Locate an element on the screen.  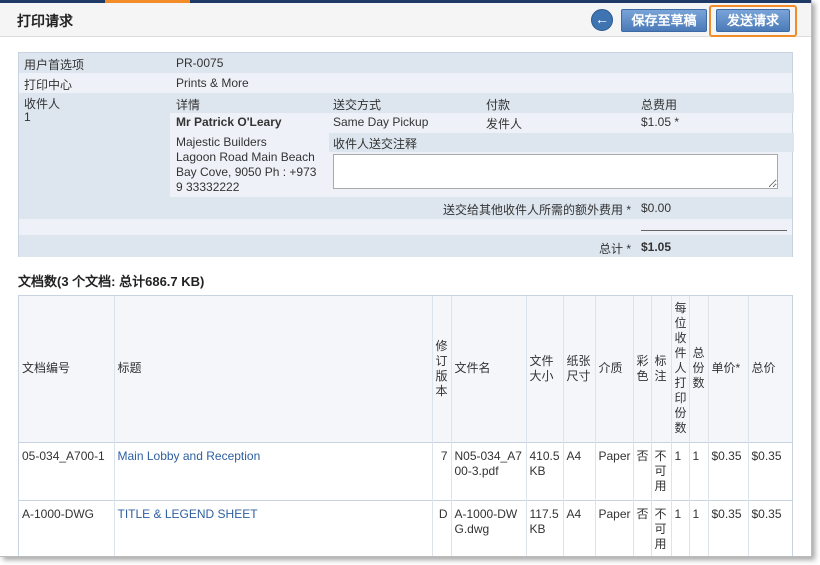
col-media: 介质 is located at coordinates (614, 369).